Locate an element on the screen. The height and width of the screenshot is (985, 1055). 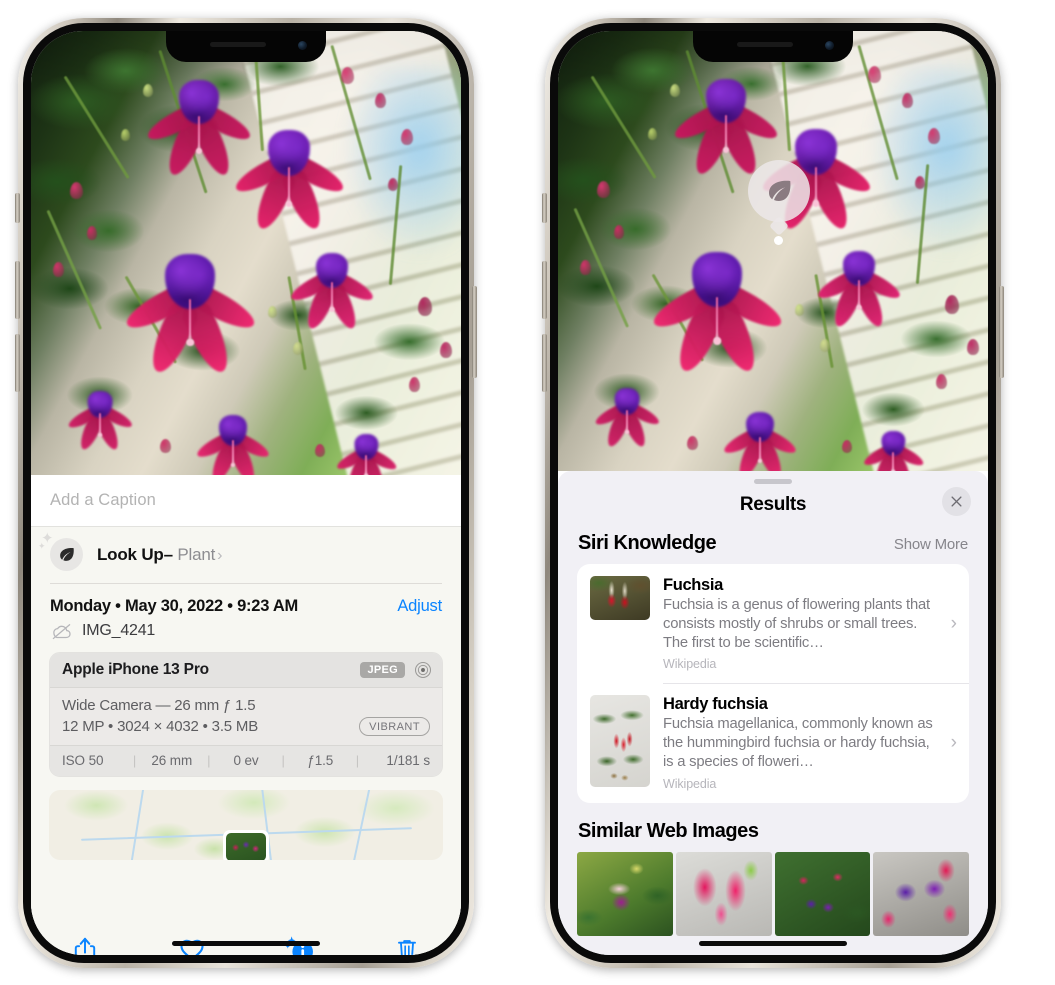
close-icon is located at coordinates (956, 501).